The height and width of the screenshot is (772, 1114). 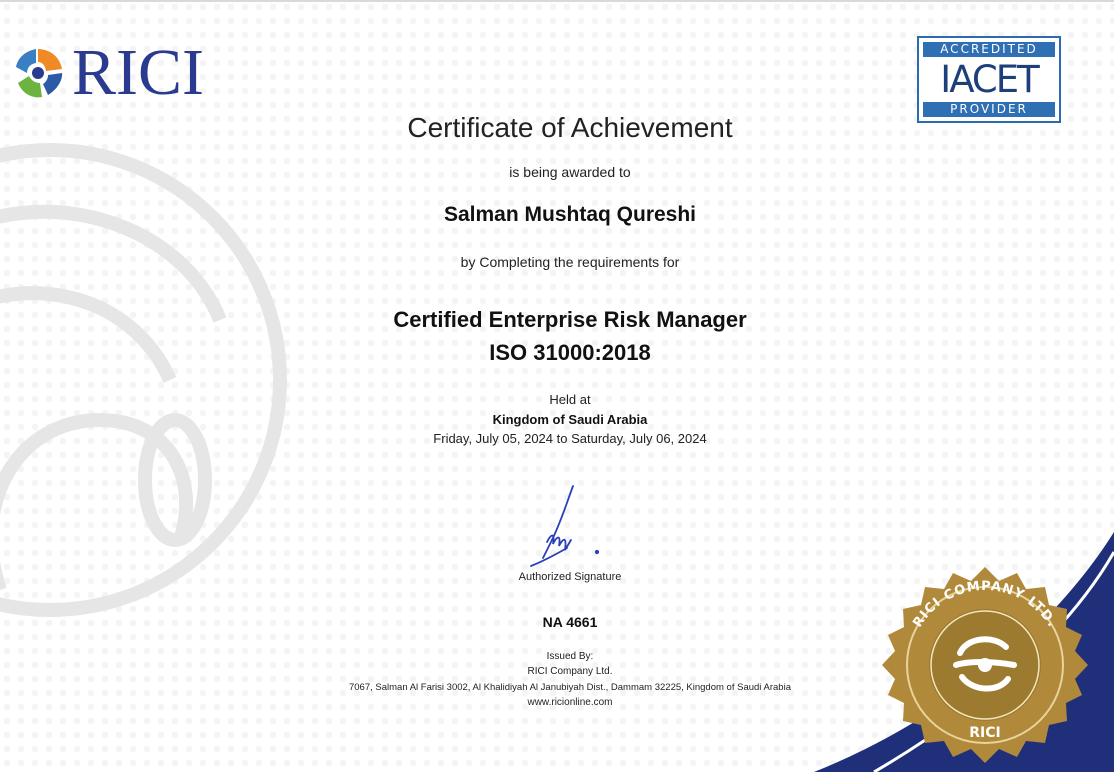 What do you see at coordinates (138, 72) in the screenshot?
I see `rici-wordmark: RICI` at bounding box center [138, 72].